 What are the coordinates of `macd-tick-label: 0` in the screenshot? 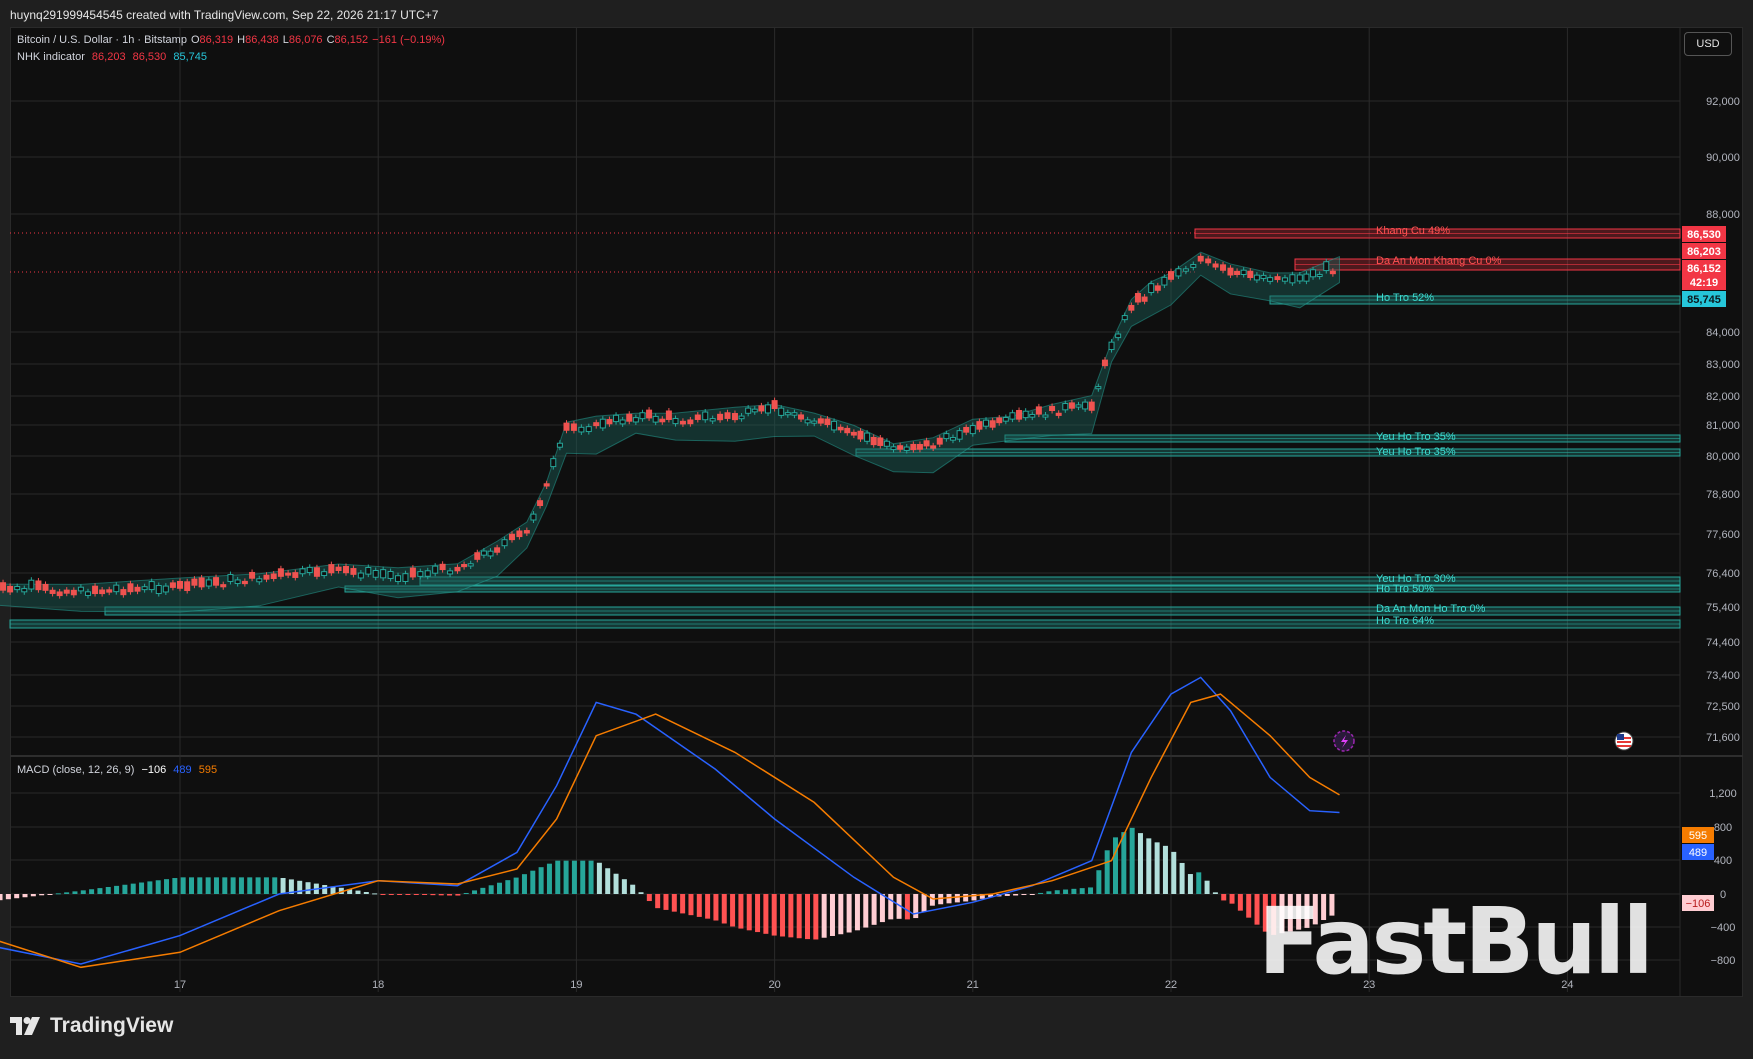 It's located at (1723, 895).